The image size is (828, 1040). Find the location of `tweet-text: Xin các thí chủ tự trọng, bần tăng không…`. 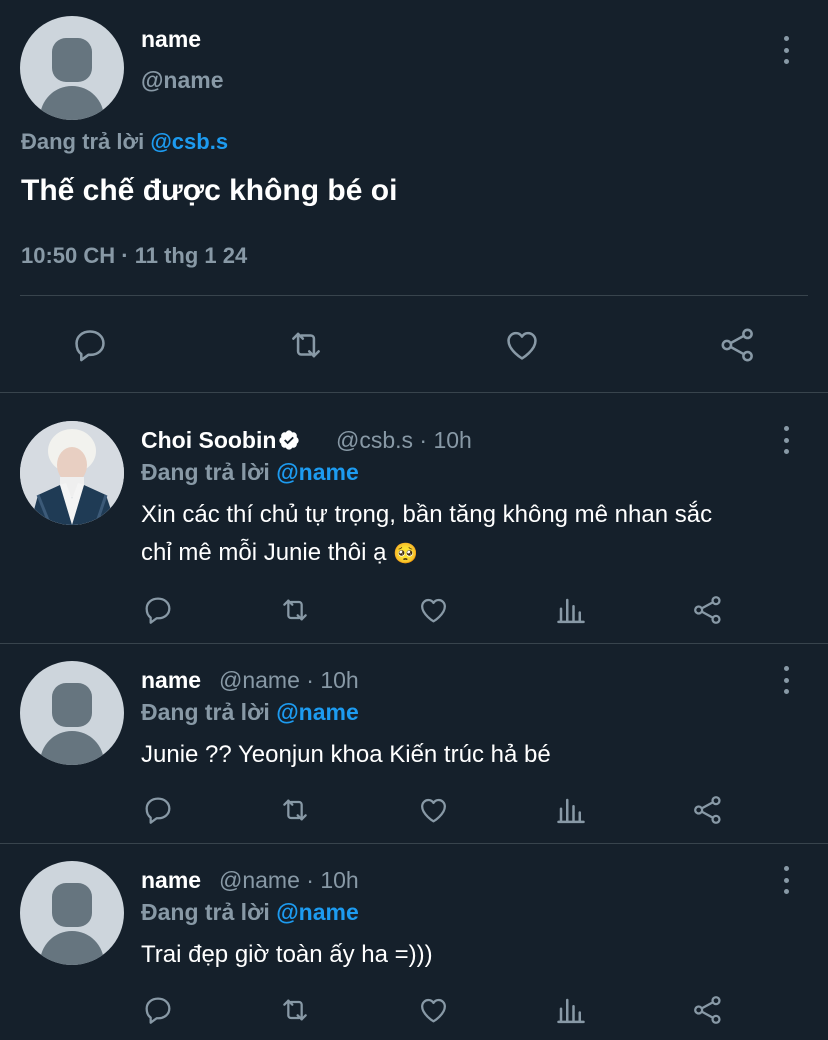

tweet-text: Xin các thí chủ tự trọng, bần tăng không… is located at coordinates (471, 534).